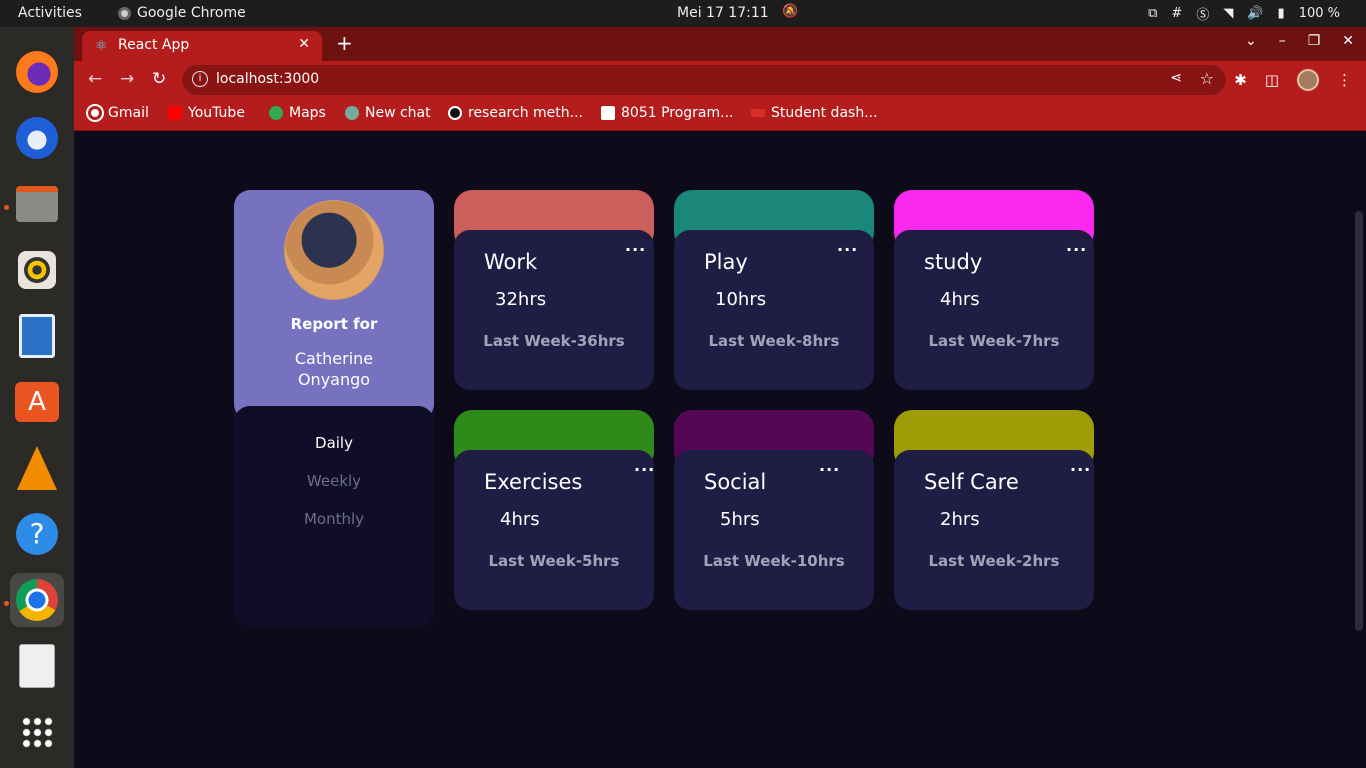 Image resolution: width=1366 pixels, height=768 pixels. I want to click on activity-card-exercises: Exercises ··· 4hrs Last Week-5hrs, so click(554, 510).